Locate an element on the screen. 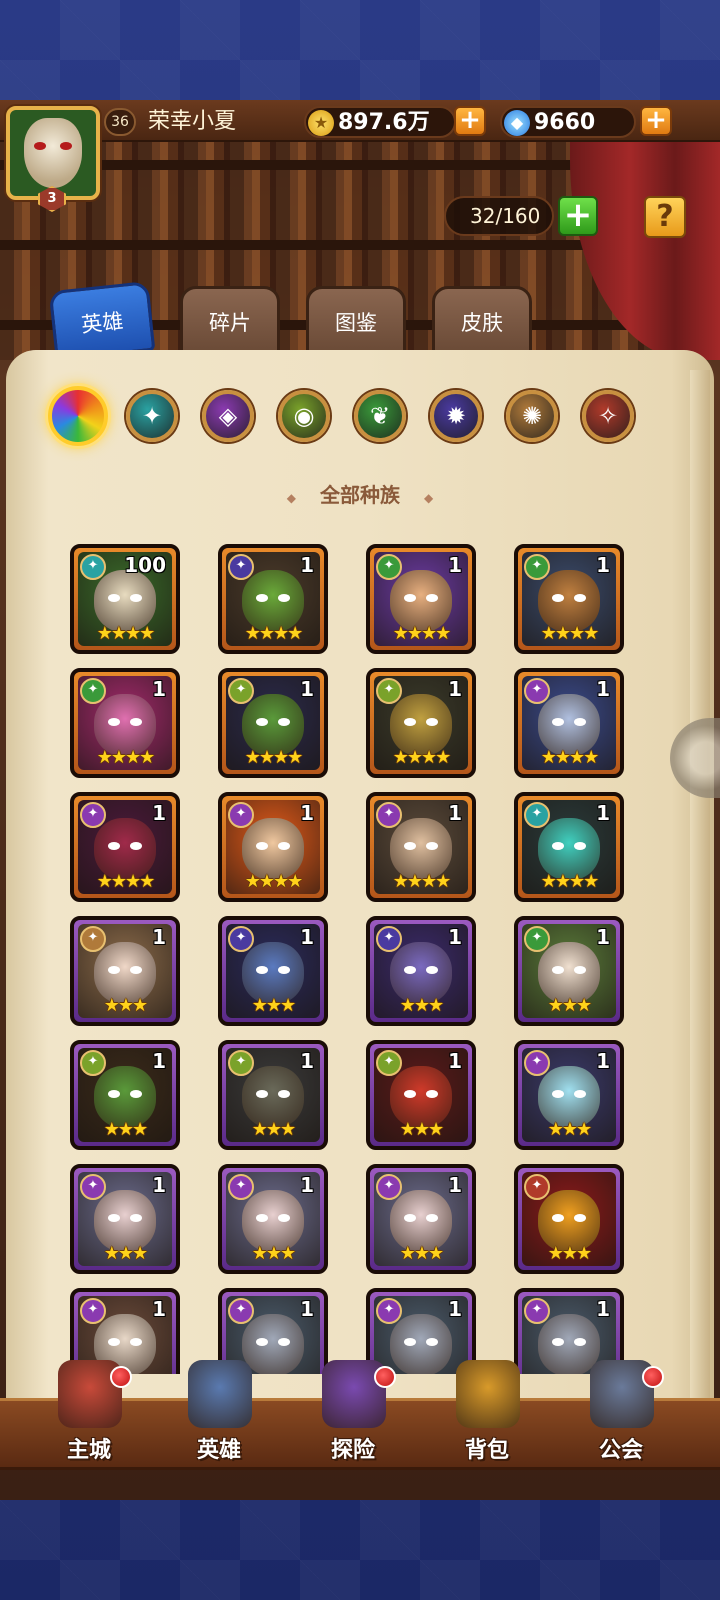 This screenshot has width=720, height=1600. nav-item-hero: 英雄 is located at coordinates (219, 1415).